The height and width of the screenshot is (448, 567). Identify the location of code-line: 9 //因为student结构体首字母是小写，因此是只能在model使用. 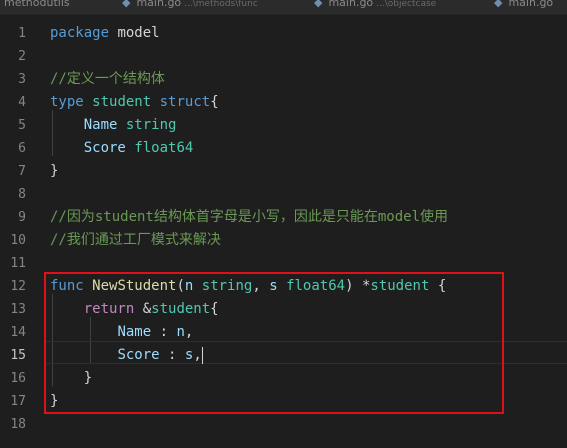
(283, 217).